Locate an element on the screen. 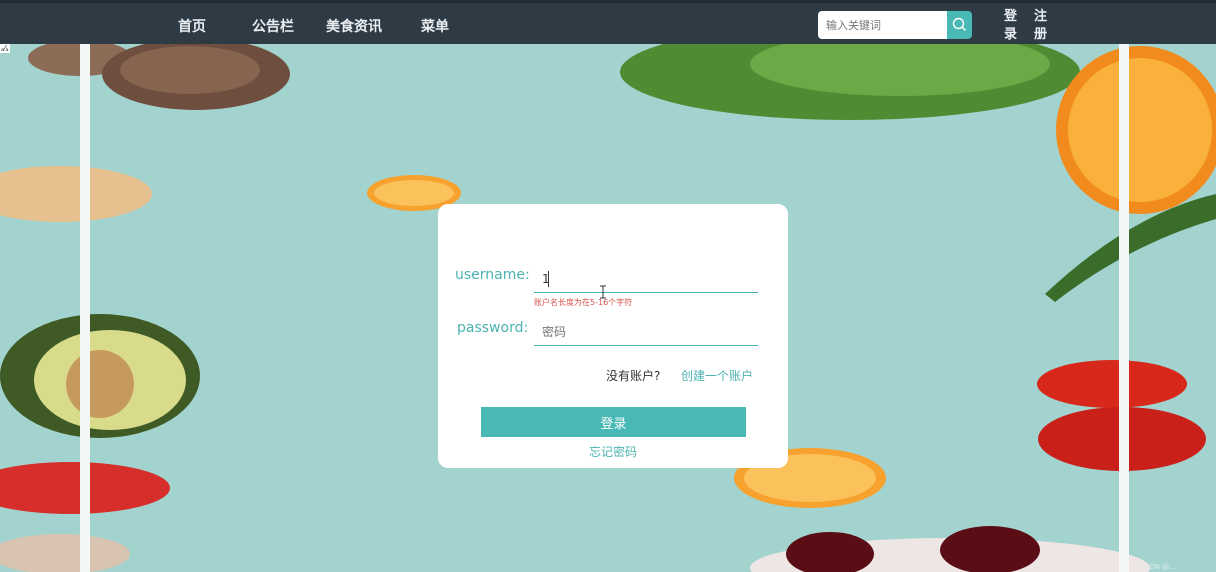 This screenshot has width=1216, height=572. search-button is located at coordinates (959, 25).